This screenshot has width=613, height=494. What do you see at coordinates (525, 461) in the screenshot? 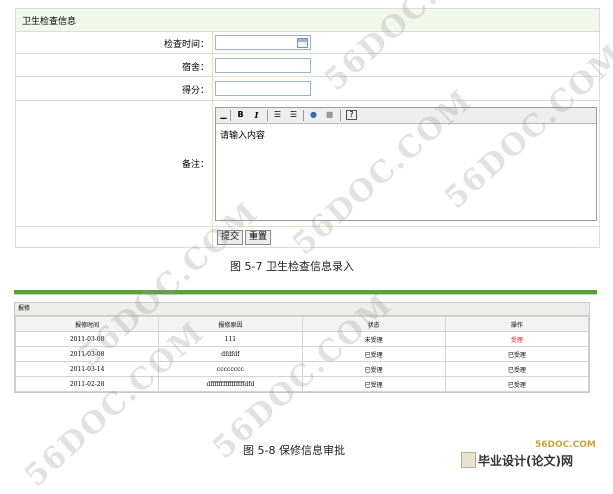
I see `brand-name: 毕业设计(论文)网` at bounding box center [525, 461].